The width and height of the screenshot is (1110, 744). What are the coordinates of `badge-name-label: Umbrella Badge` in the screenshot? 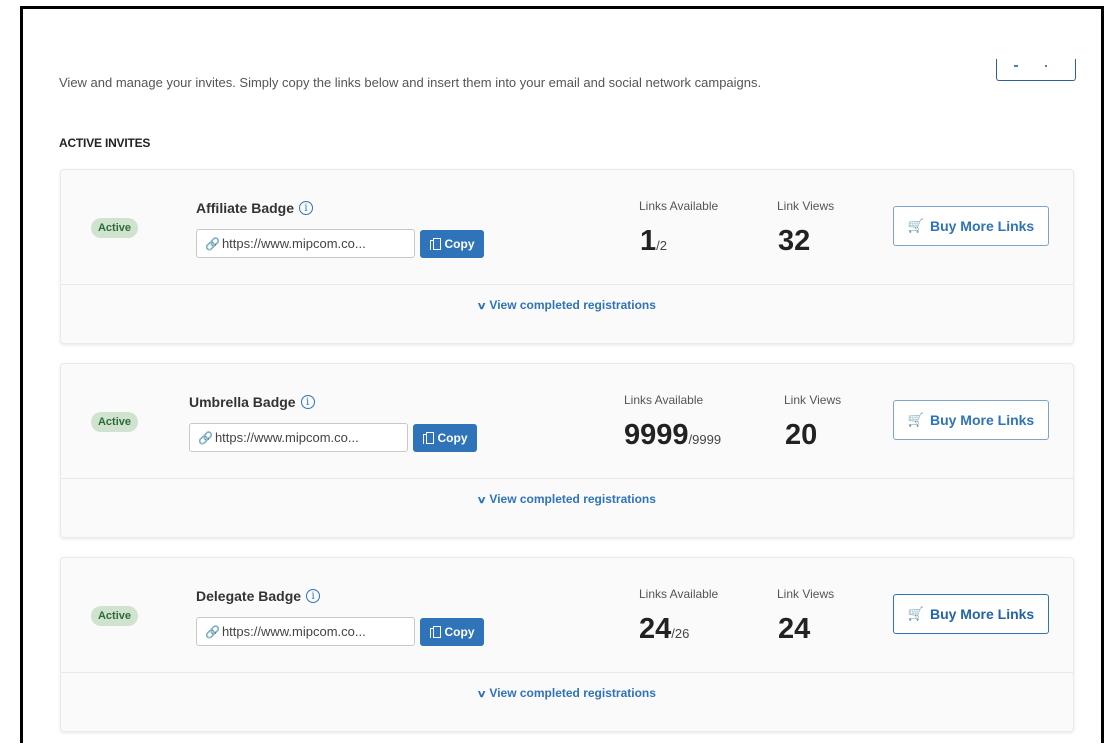 It's located at (242, 402).